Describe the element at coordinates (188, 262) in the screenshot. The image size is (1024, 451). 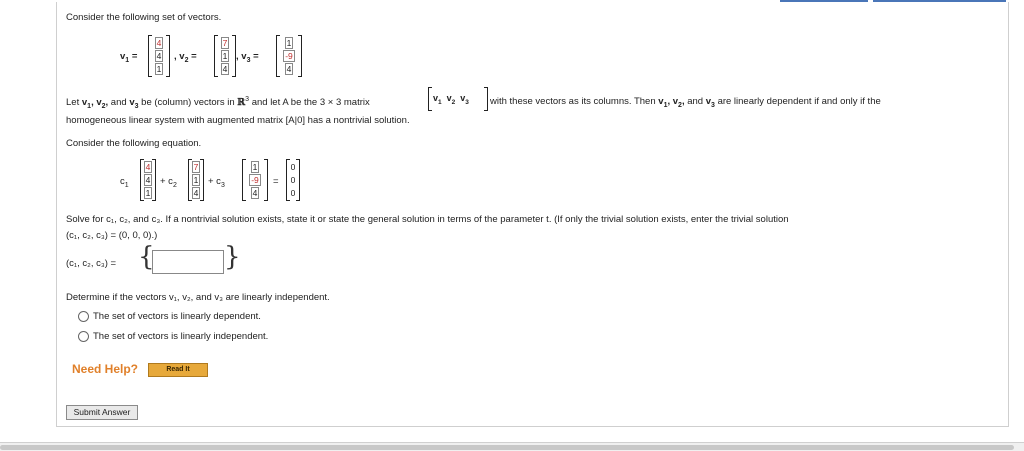
I see `solution-input` at that location.